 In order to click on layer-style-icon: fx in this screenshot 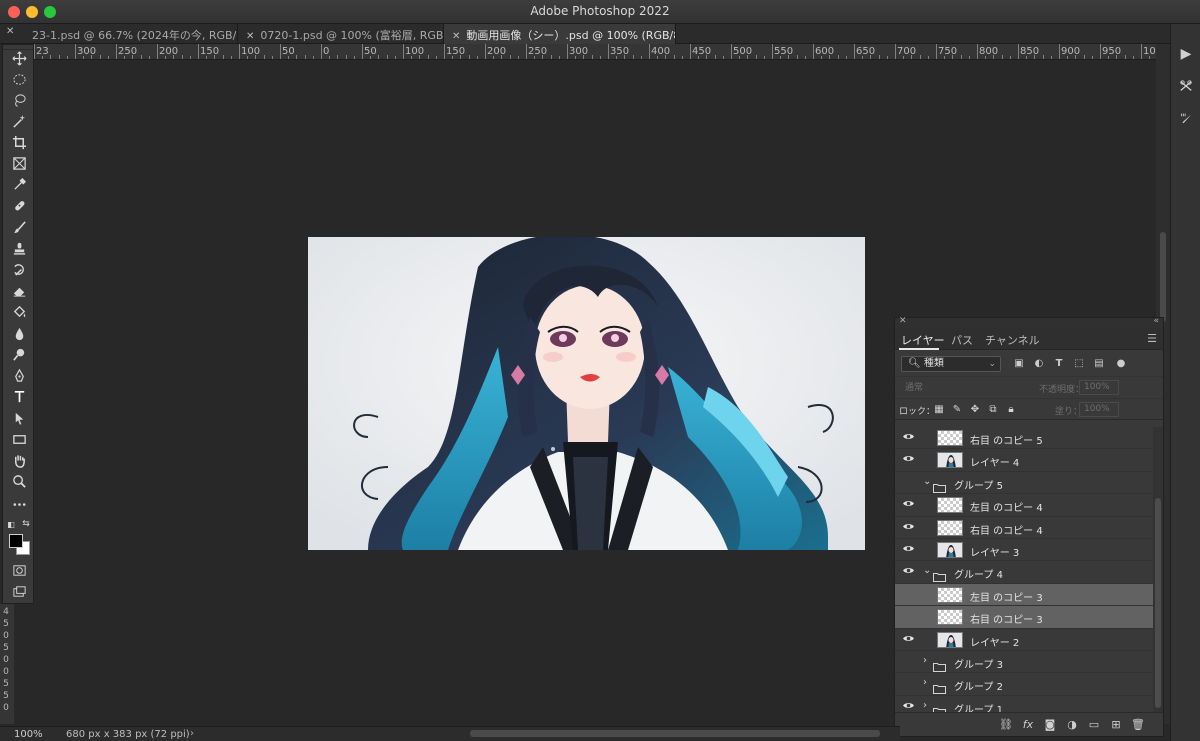, I will do `click(1028, 725)`.